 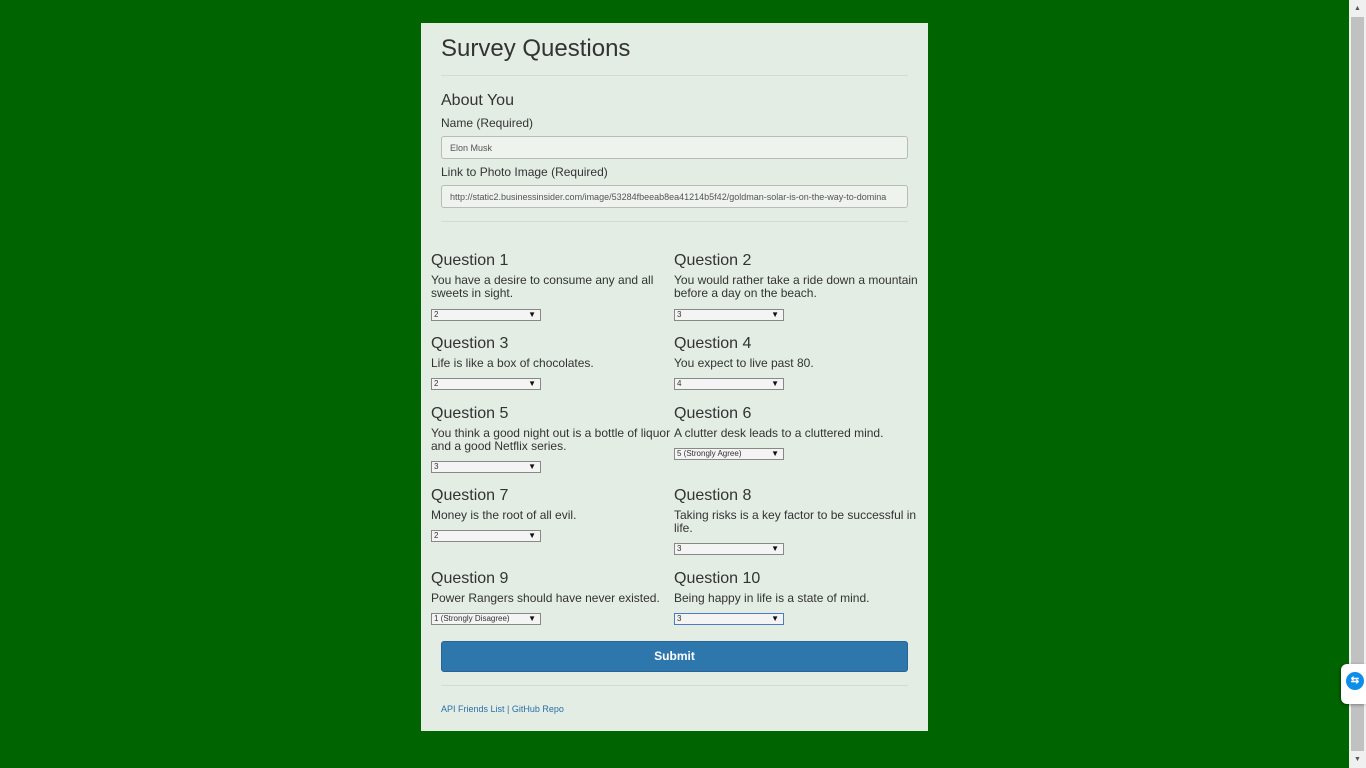 I want to click on teamviewer-icon: ⇆, so click(x=1355, y=681).